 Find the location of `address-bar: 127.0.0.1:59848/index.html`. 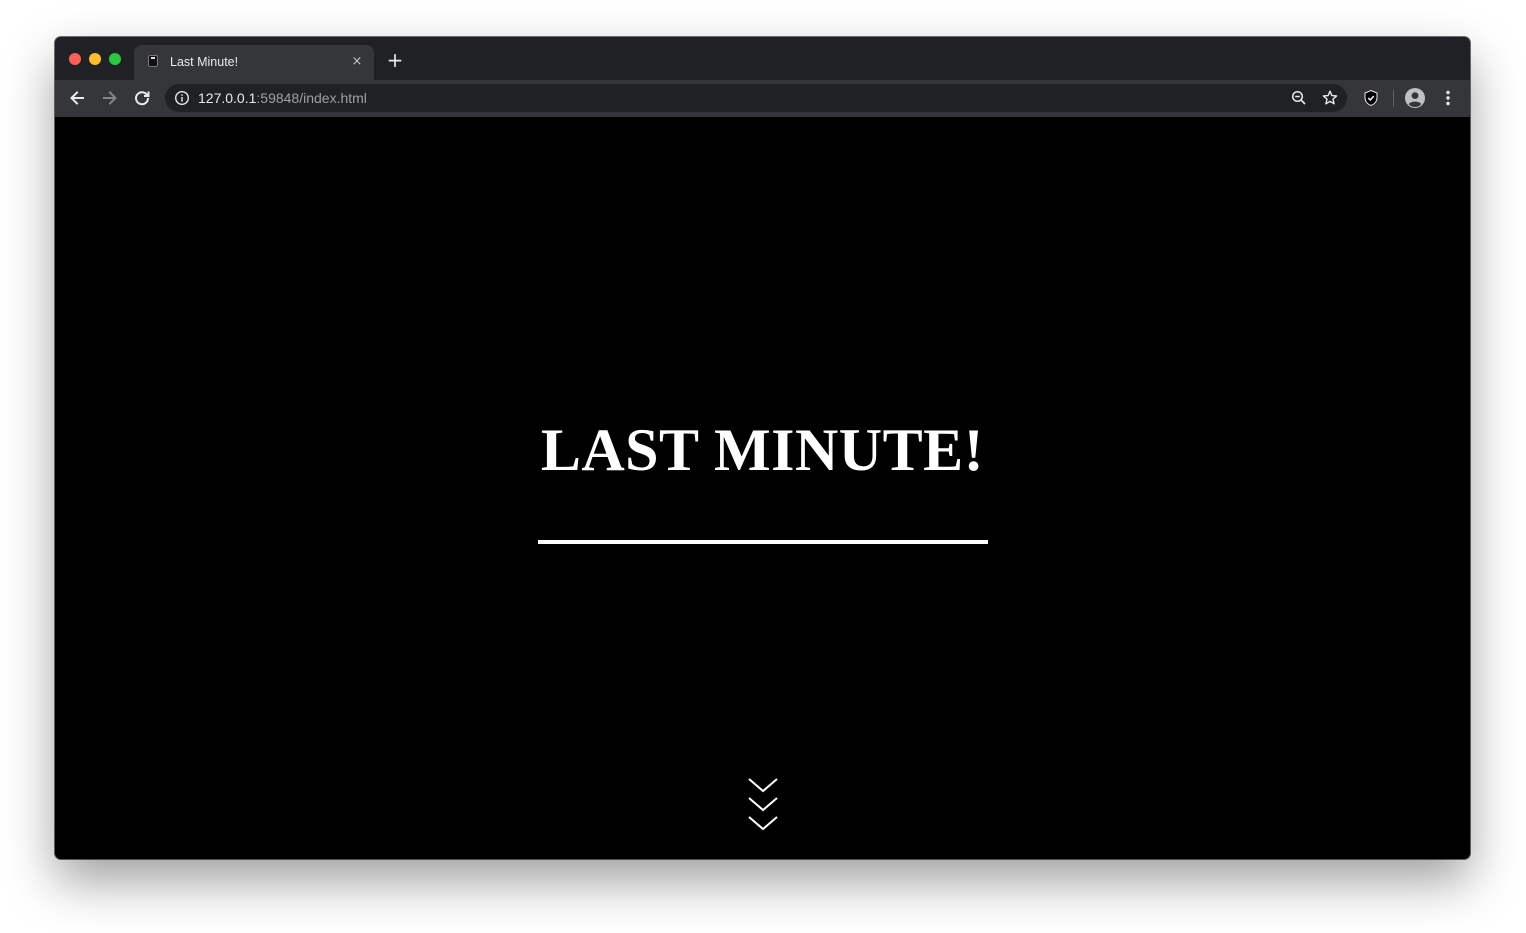

address-bar: 127.0.0.1:59848/index.html is located at coordinates (756, 98).